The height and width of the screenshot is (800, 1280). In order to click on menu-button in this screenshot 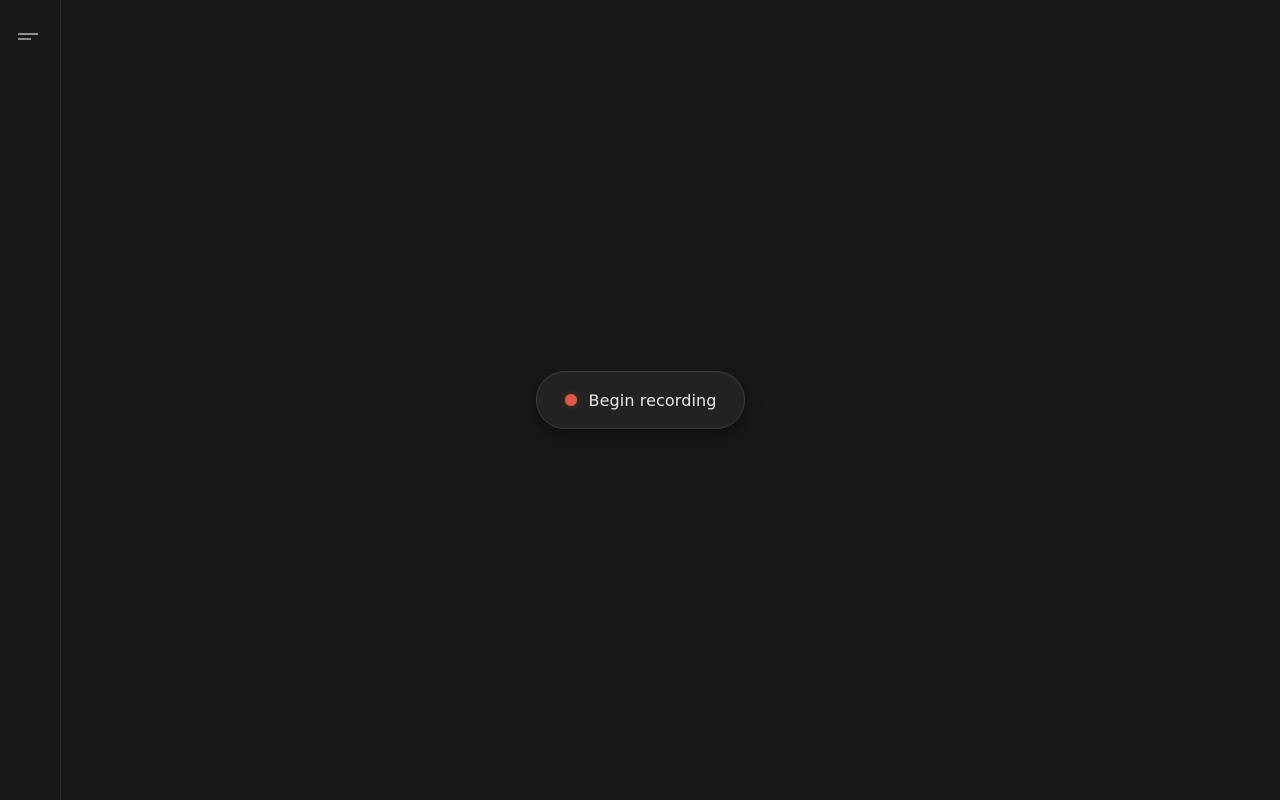, I will do `click(28, 36)`.